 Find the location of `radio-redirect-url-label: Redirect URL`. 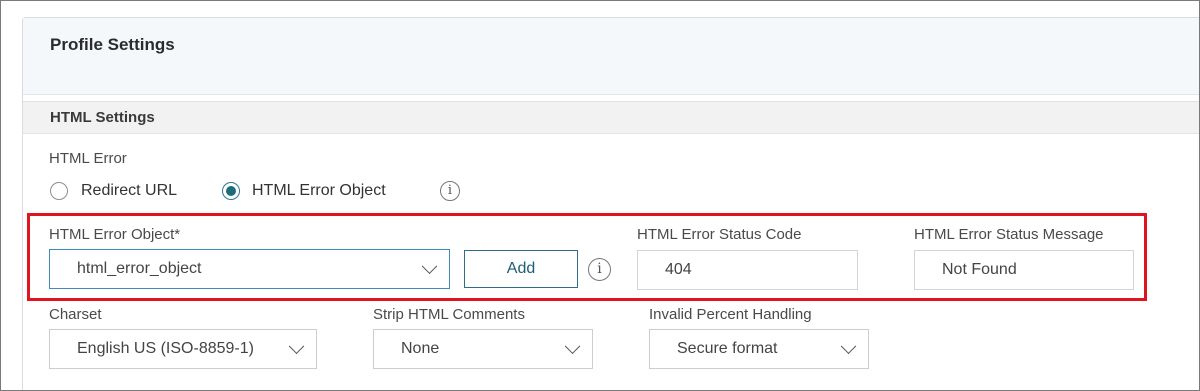

radio-redirect-url-label: Redirect URL is located at coordinates (129, 191).